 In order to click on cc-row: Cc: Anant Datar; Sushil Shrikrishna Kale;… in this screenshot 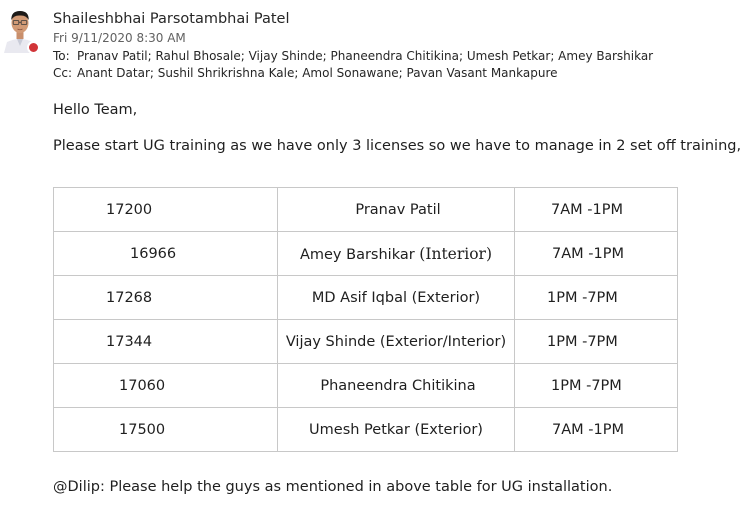, I will do `click(398, 73)`.